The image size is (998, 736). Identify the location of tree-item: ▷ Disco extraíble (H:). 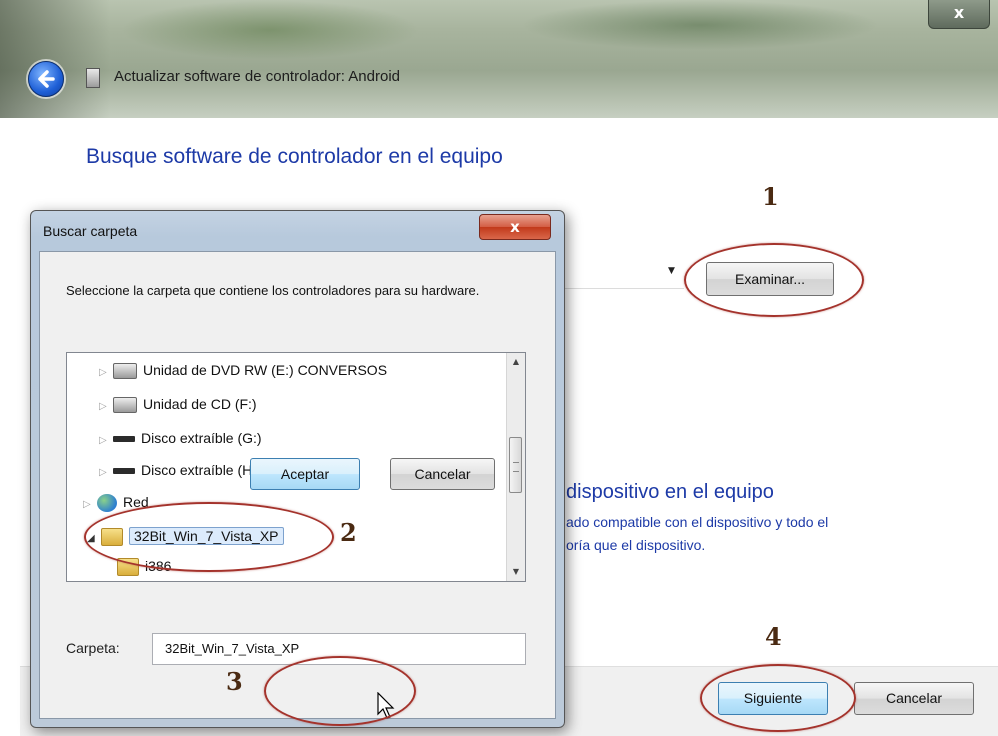
(180, 470).